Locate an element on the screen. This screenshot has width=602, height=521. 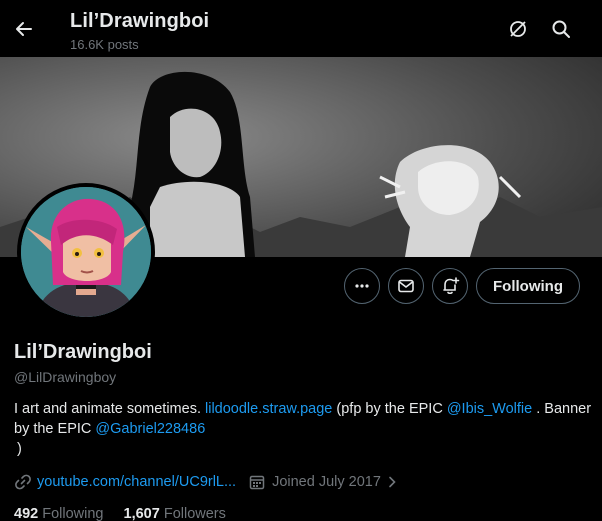
grok-icon is located at coordinates (518, 29).